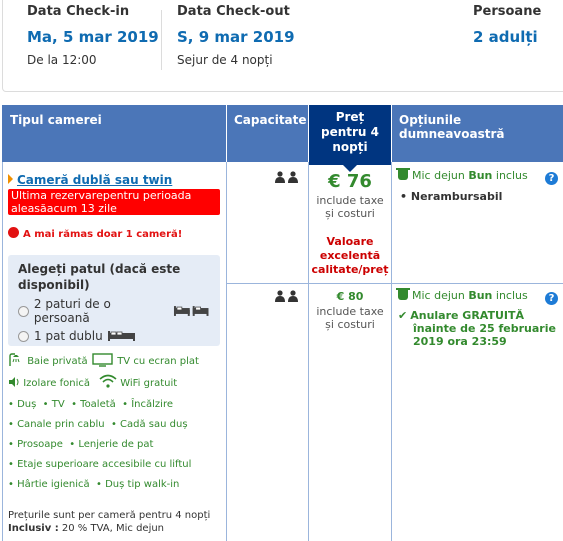  I want to click on summary-divider, so click(161, 40).